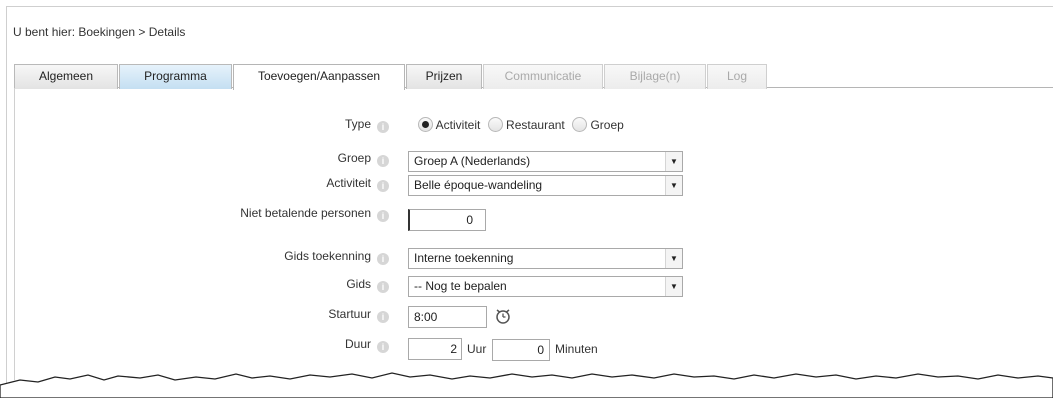  I want to click on startuur-label: Startuur, so click(349, 314).